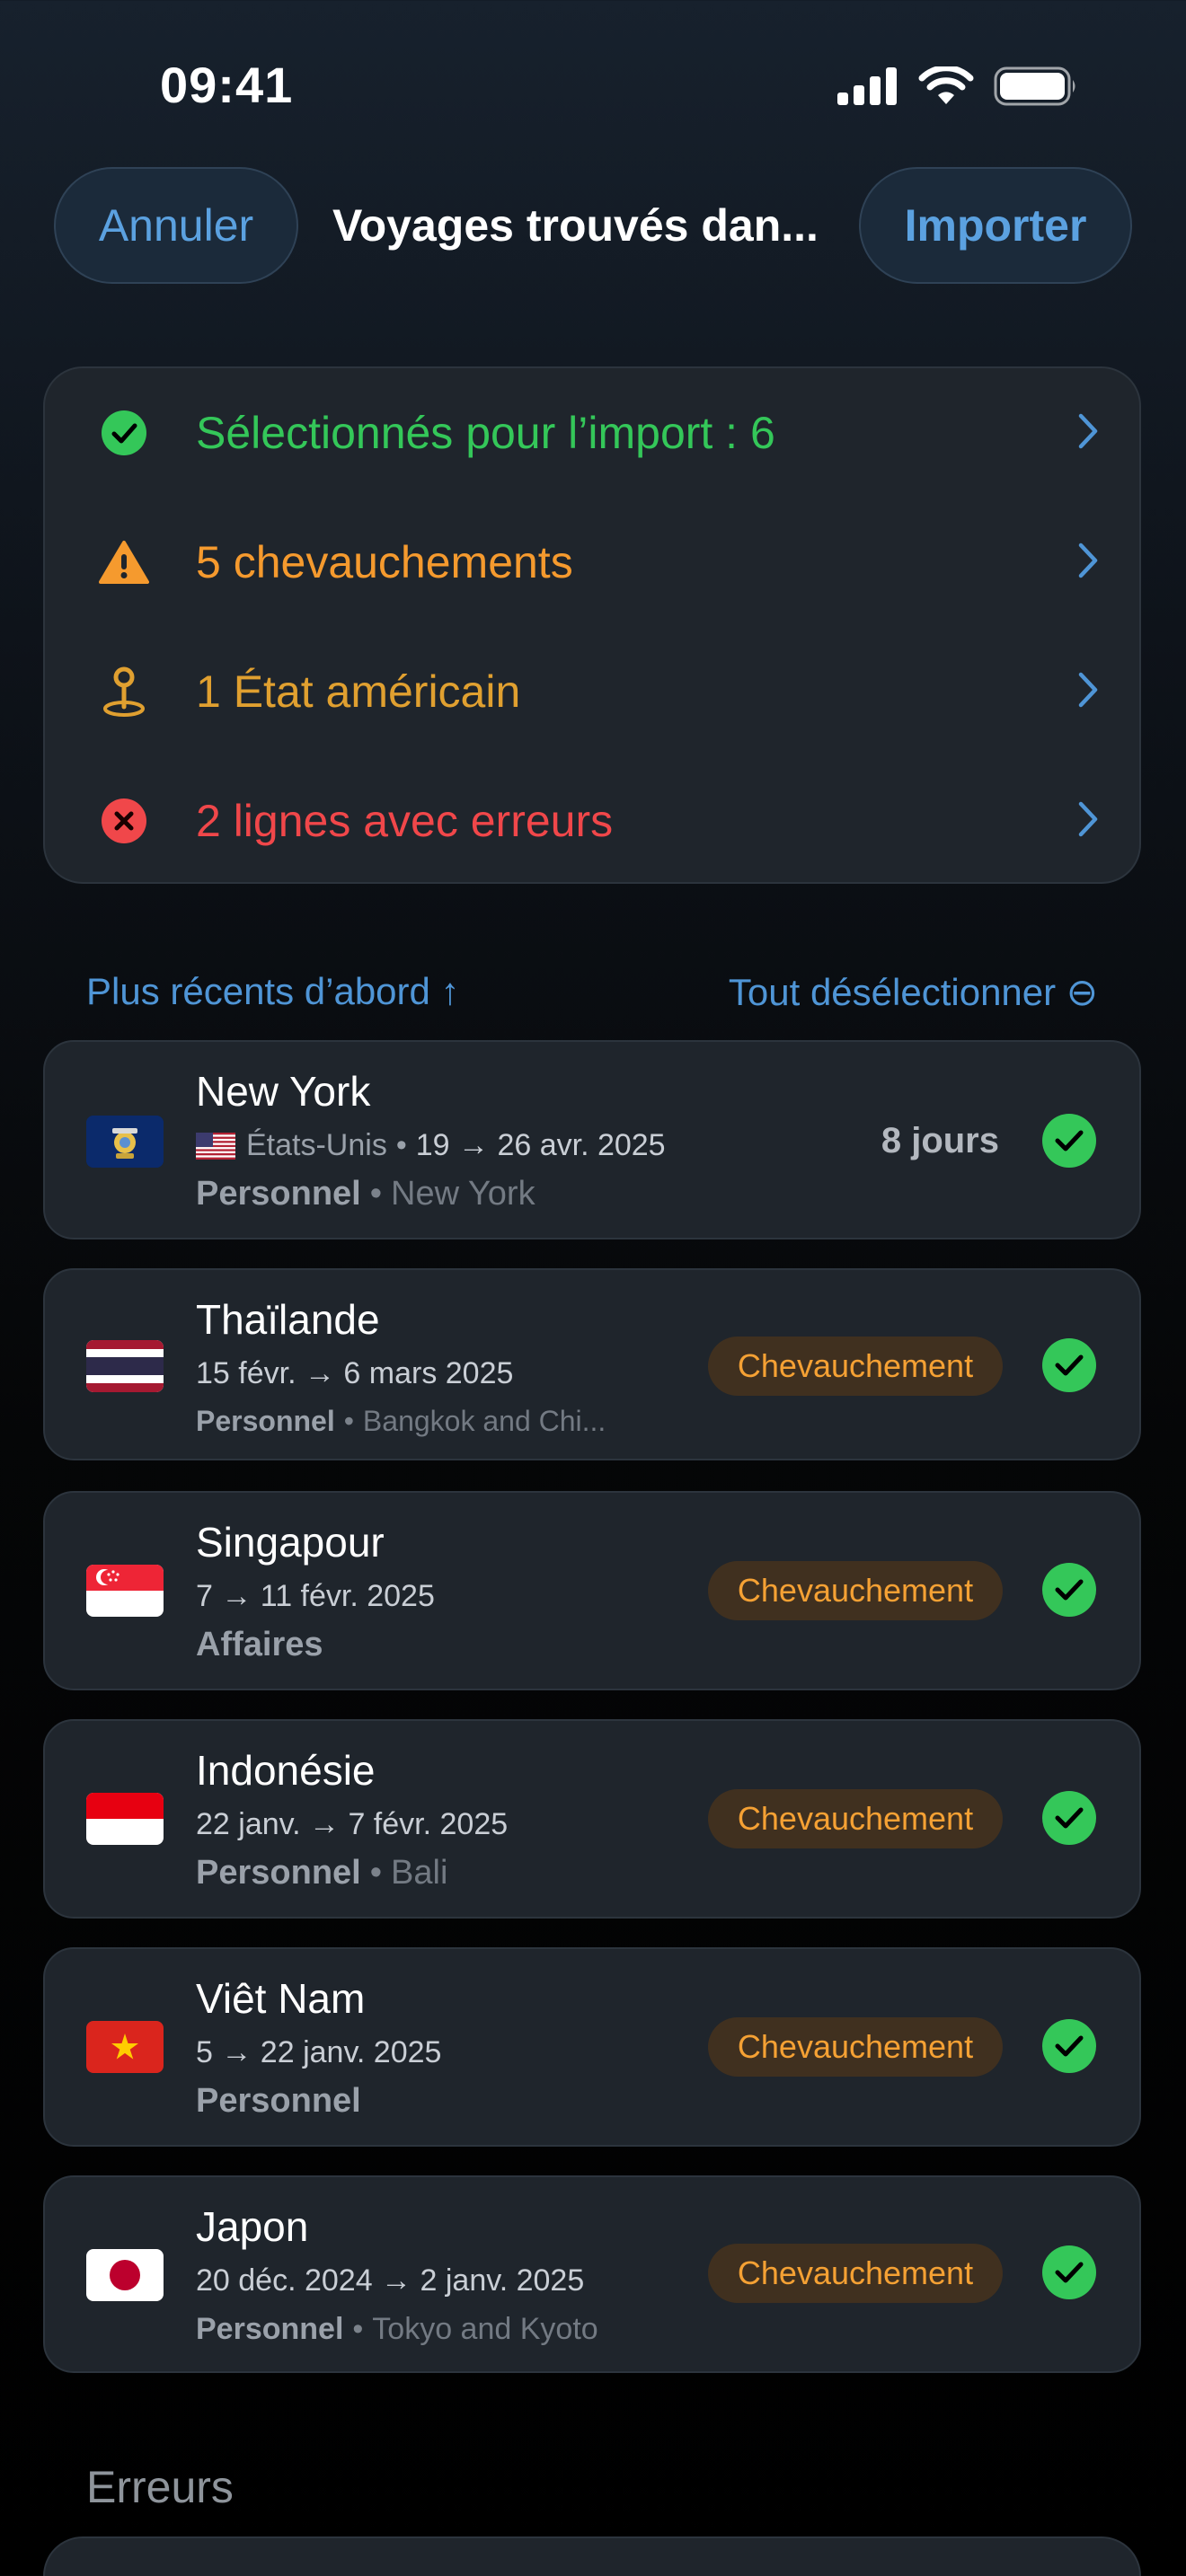 The image size is (1186, 2576). Describe the element at coordinates (125, 1366) in the screenshot. I see `thailand-flag-icon` at that location.